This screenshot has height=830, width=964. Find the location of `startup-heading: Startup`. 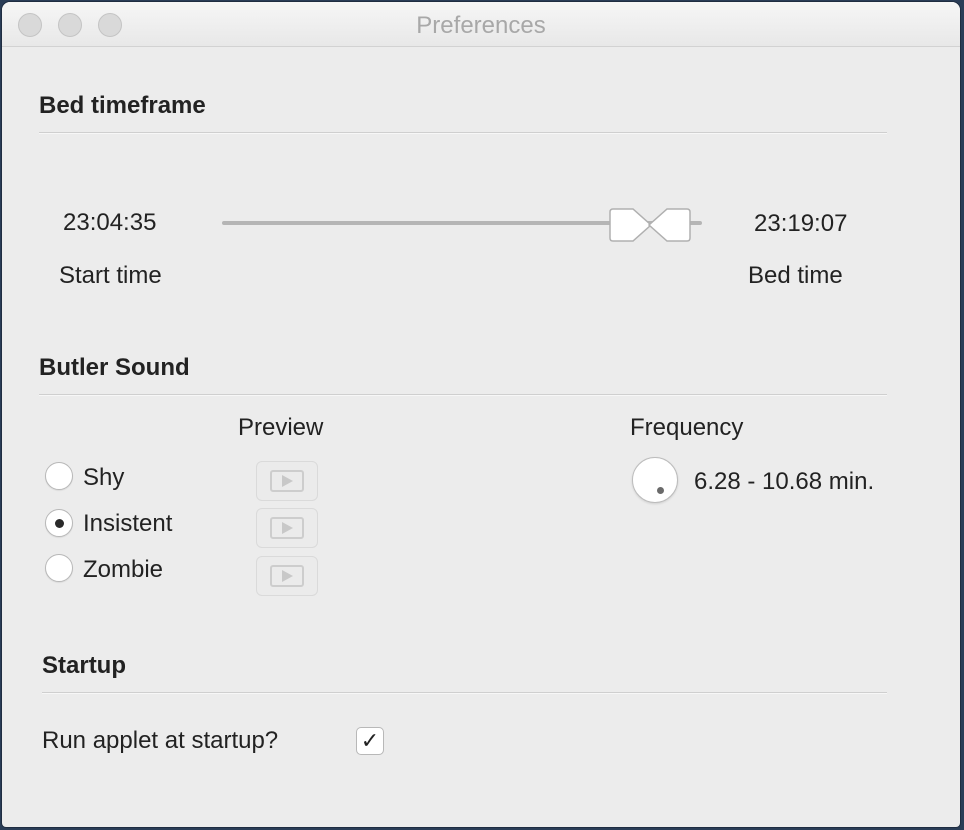

startup-heading: Startup is located at coordinates (84, 665).